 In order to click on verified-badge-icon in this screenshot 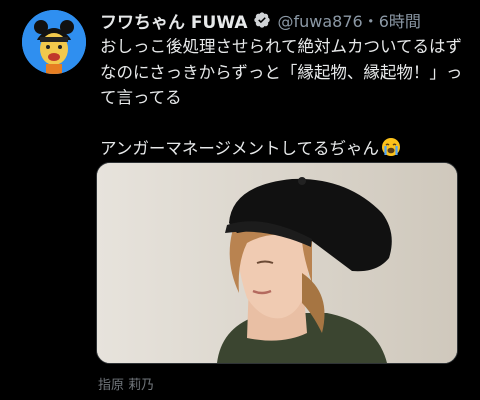, I will do `click(262, 20)`.